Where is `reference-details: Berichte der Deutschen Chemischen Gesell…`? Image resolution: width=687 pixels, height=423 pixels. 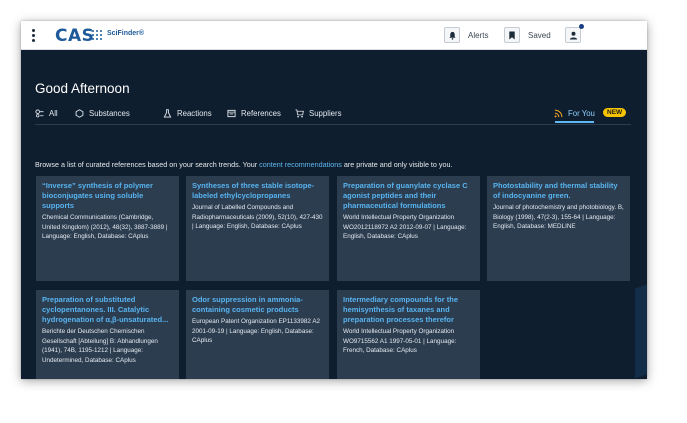
reference-details: Berichte der Deutschen Chemischen Gesell… is located at coordinates (100, 346).